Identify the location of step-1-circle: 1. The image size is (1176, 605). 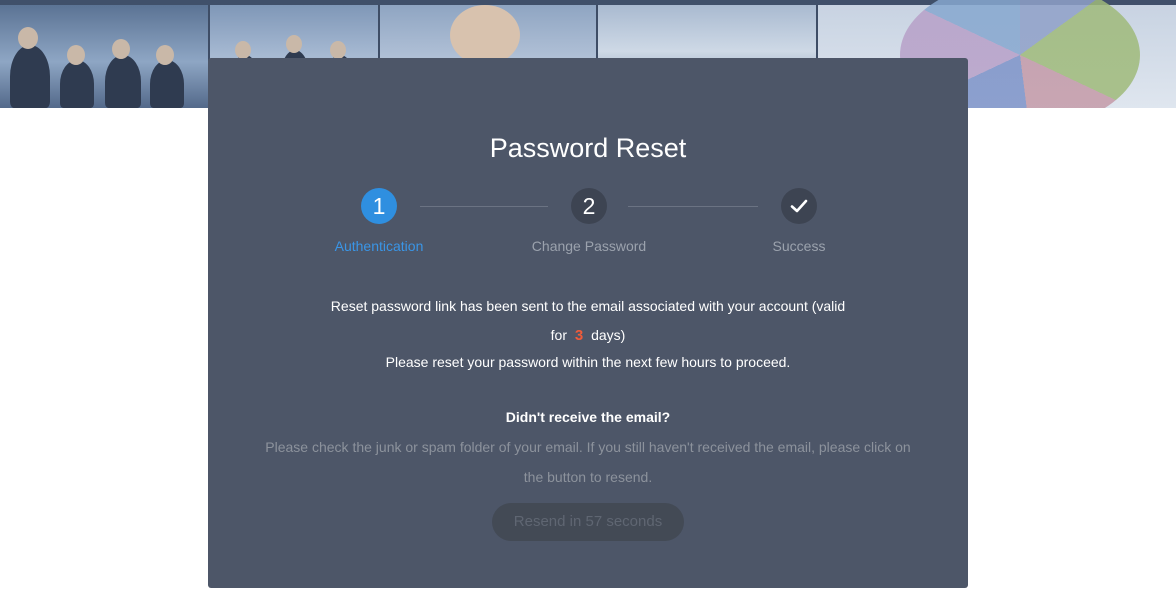
(379, 206).